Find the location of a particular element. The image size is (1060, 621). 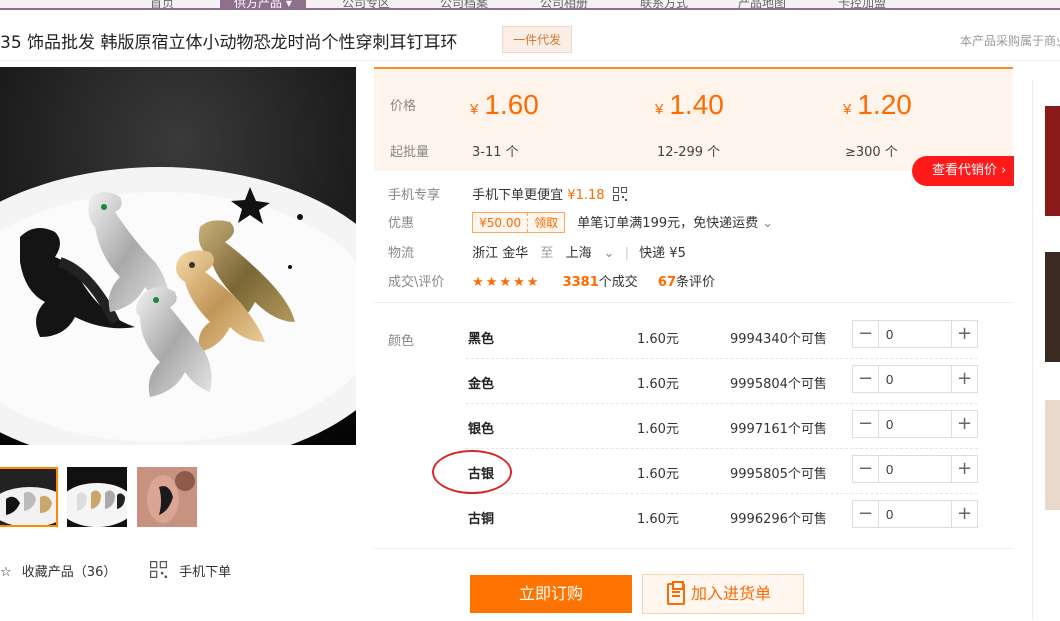

nav-item-product-map: 产品地图 is located at coordinates (762, 4).